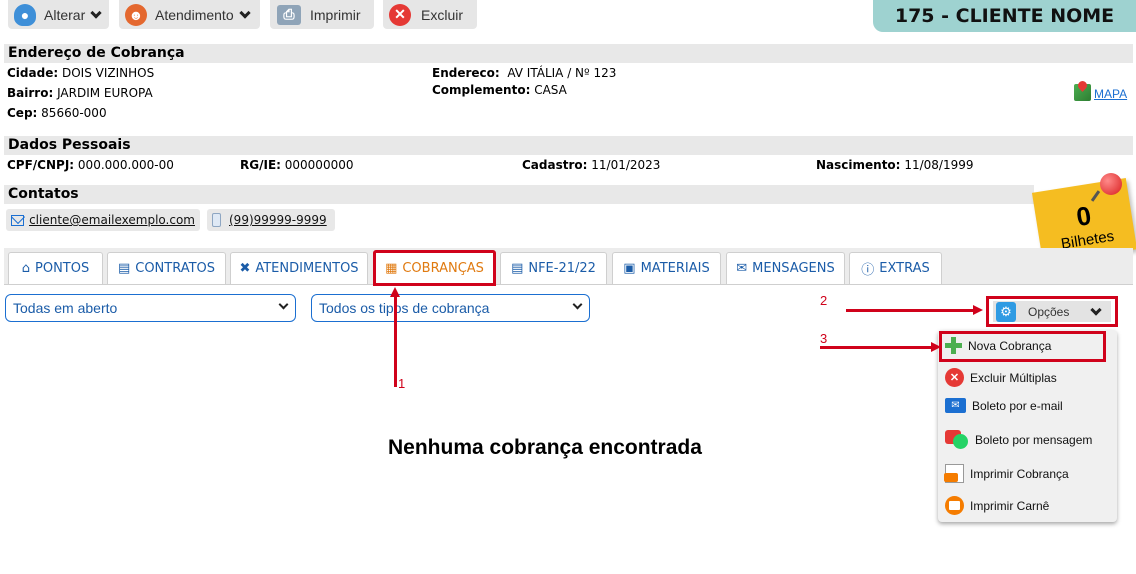 This screenshot has height=574, width=1136. I want to click on tab-extras: ⓘ EXTRAS, so click(895, 268).